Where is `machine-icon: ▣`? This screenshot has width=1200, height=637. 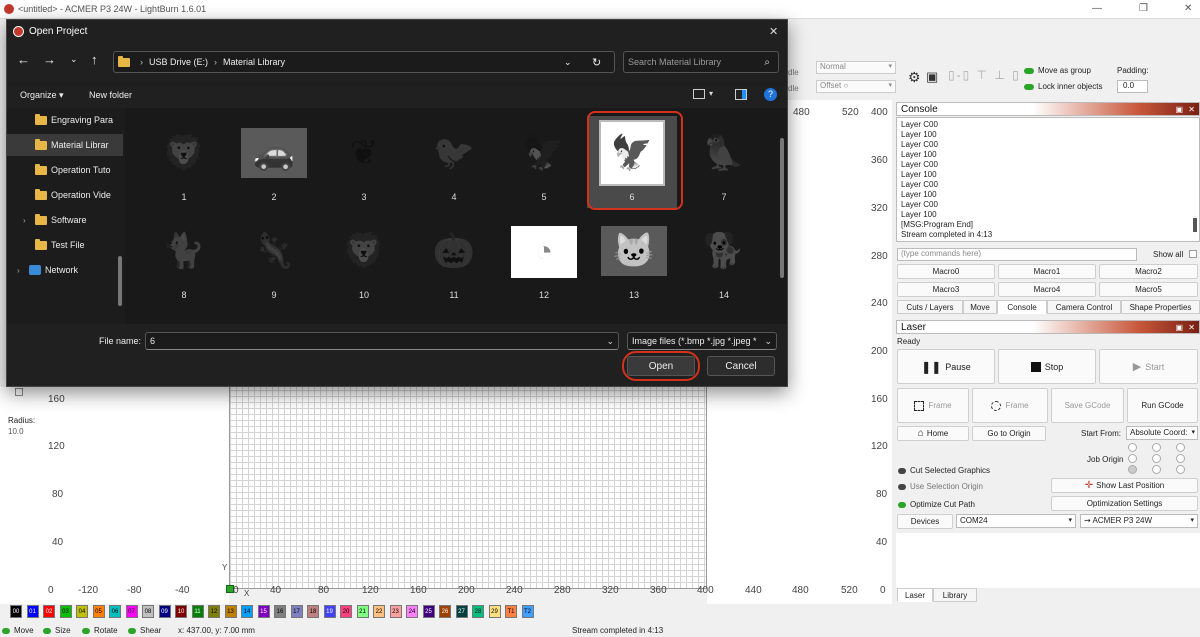
machine-icon: ▣ is located at coordinates (932, 77).